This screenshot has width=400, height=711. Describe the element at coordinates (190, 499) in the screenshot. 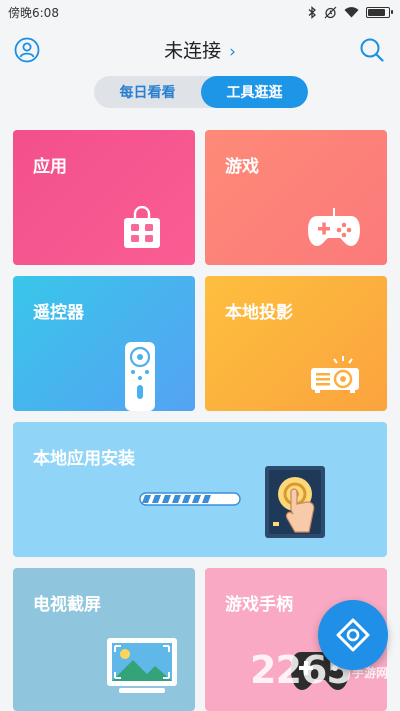

I see `progress-bar-icon` at that location.